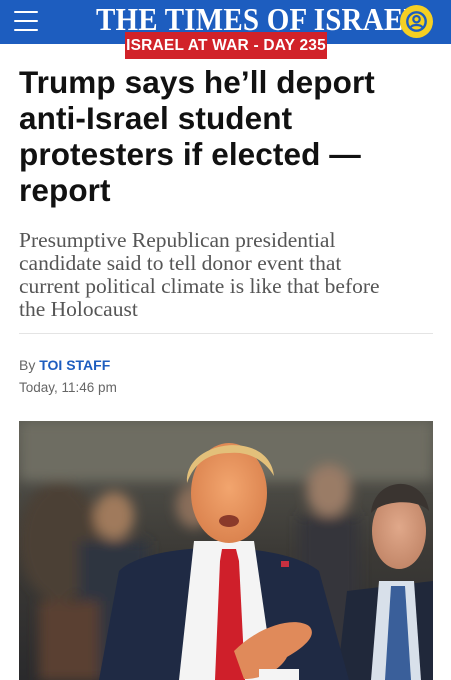 This screenshot has height=680, width=451. What do you see at coordinates (156, 118) in the screenshot?
I see `headline-line: anti-Israel student` at bounding box center [156, 118].